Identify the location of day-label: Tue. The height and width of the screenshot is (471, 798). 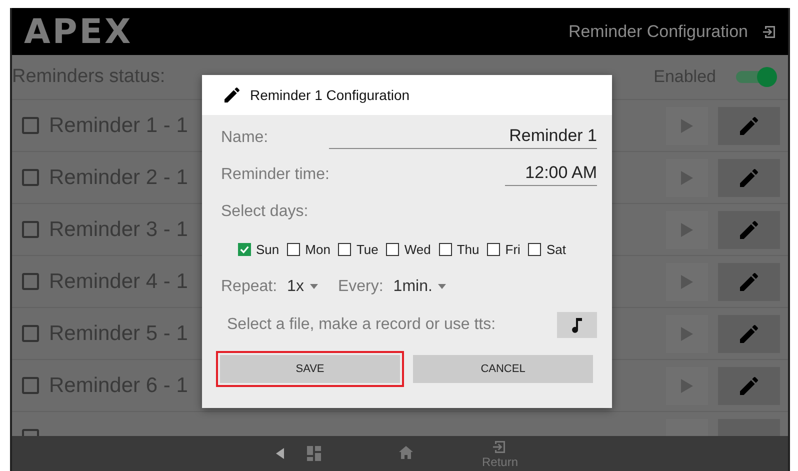
(367, 249).